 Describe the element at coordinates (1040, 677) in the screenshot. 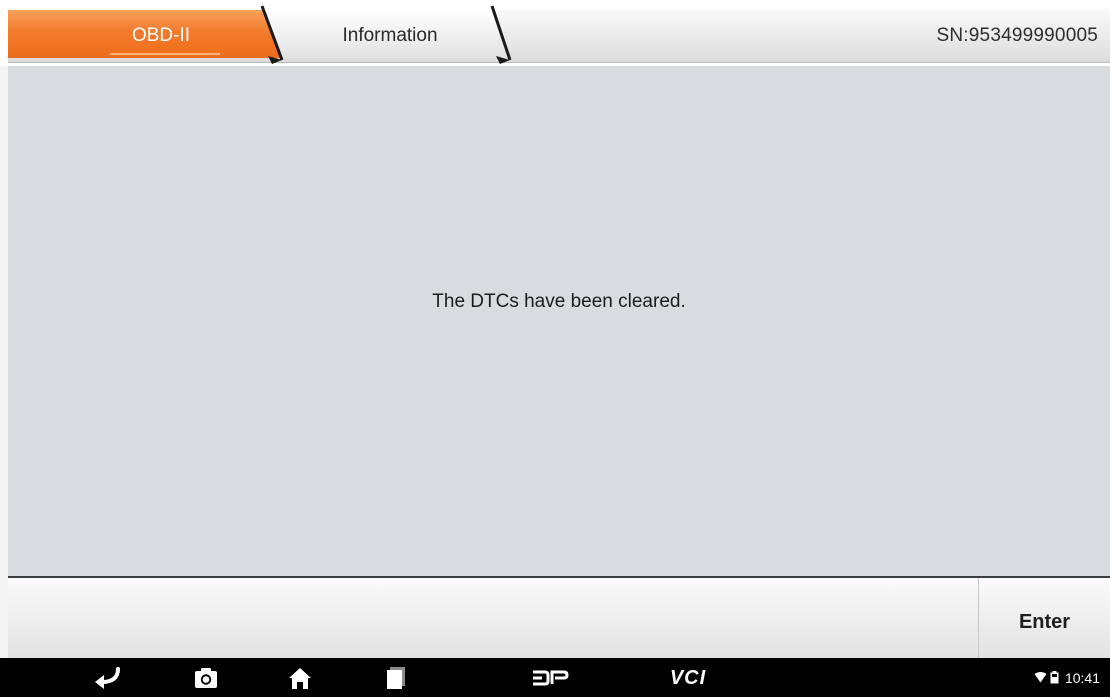

I see `wifi-icon` at that location.